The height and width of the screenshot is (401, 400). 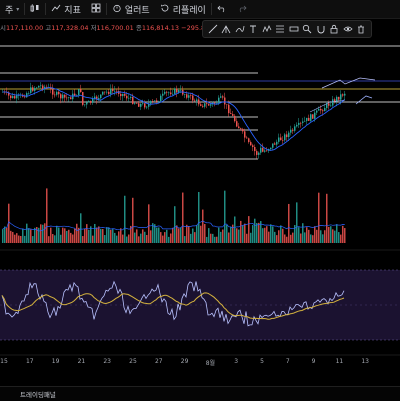 I want to click on measure-icon, so click(x=294, y=29).